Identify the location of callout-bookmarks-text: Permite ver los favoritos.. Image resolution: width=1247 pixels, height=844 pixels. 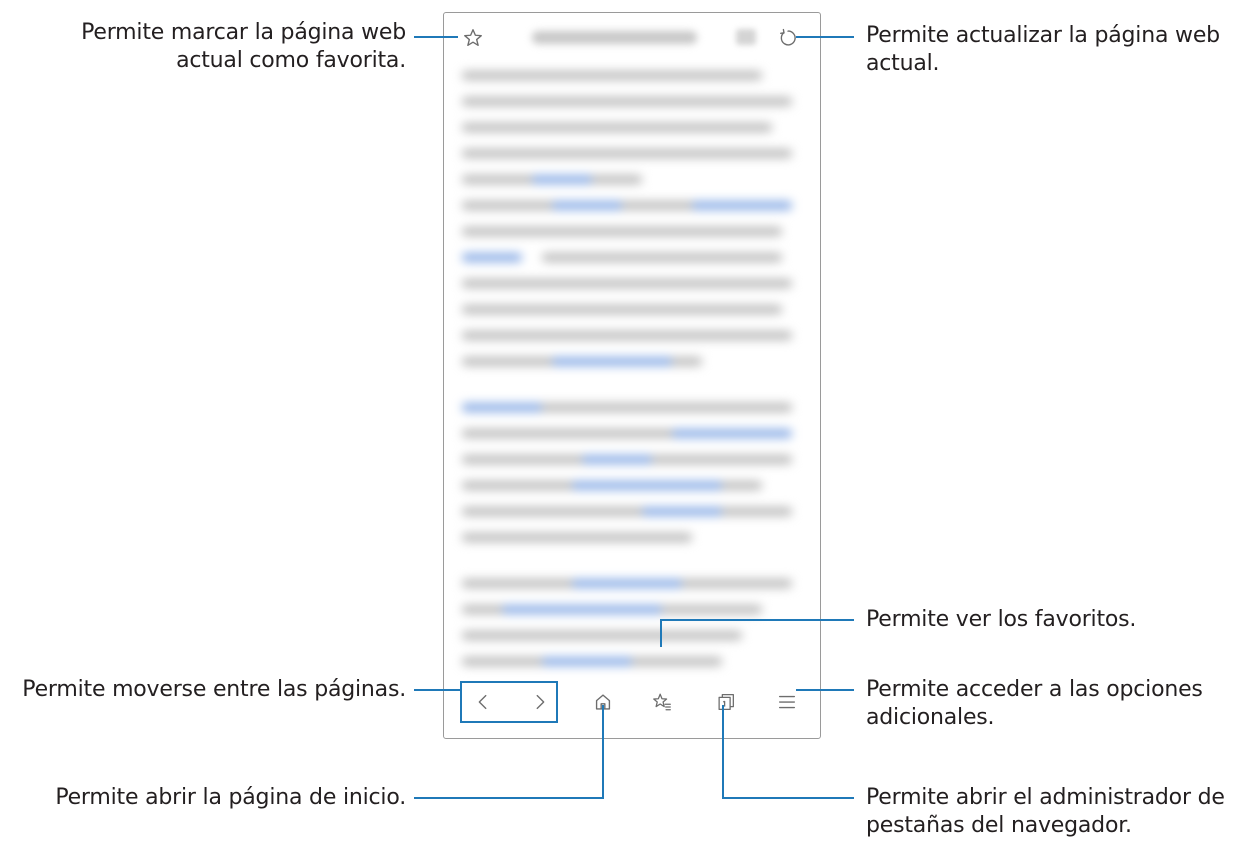
(1001, 619).